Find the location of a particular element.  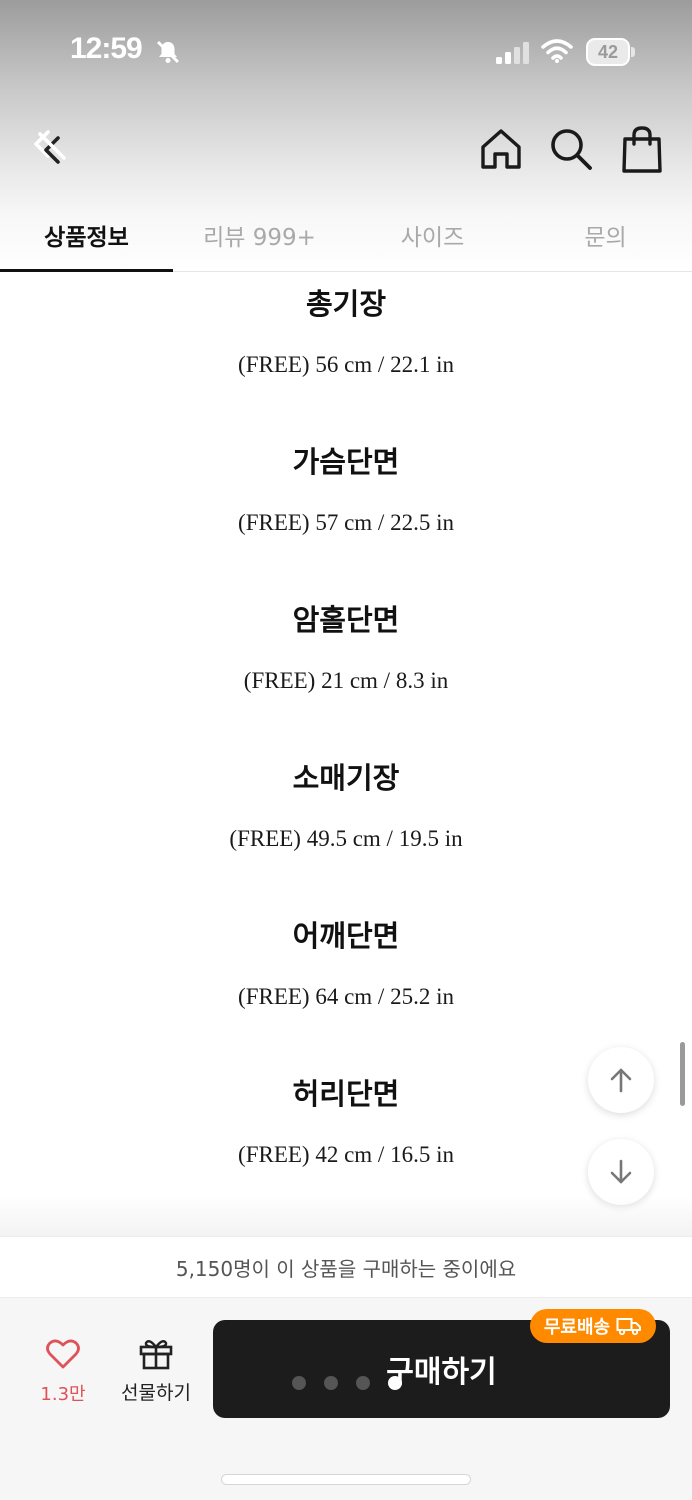

back-chevrons-icon is located at coordinates (50, 148).